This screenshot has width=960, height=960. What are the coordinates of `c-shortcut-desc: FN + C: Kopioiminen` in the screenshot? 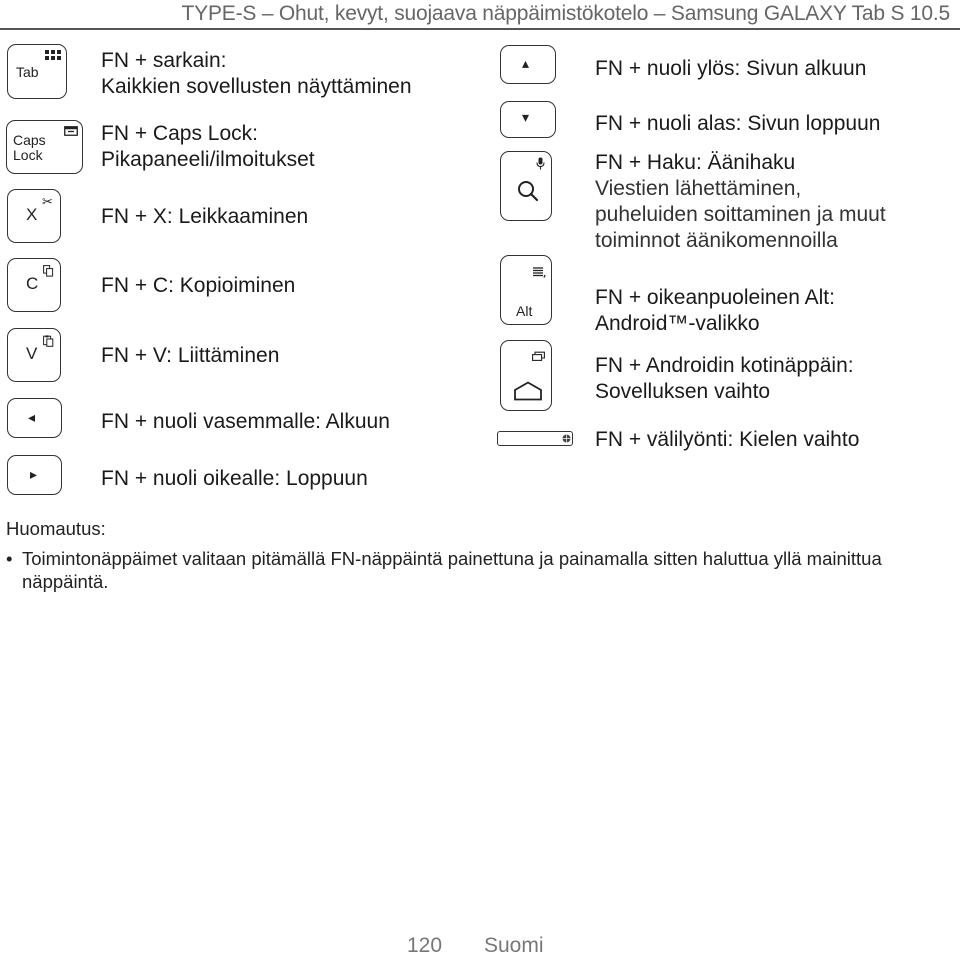 It's located at (198, 286).